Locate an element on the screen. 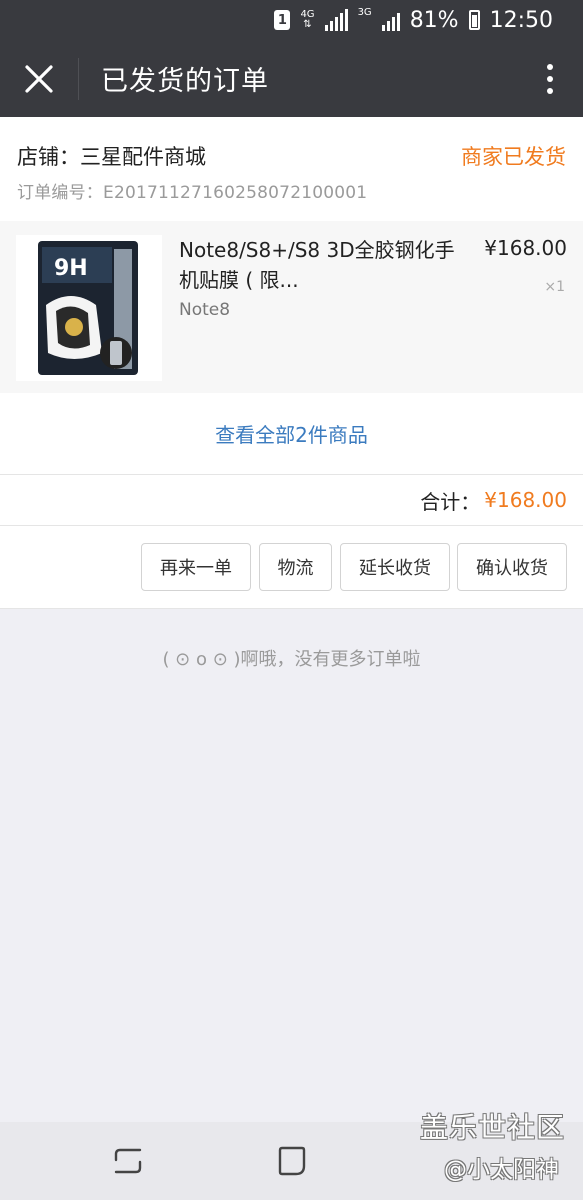 This screenshot has height=1200, width=583. total-label: 合计： is located at coordinates (450, 501).